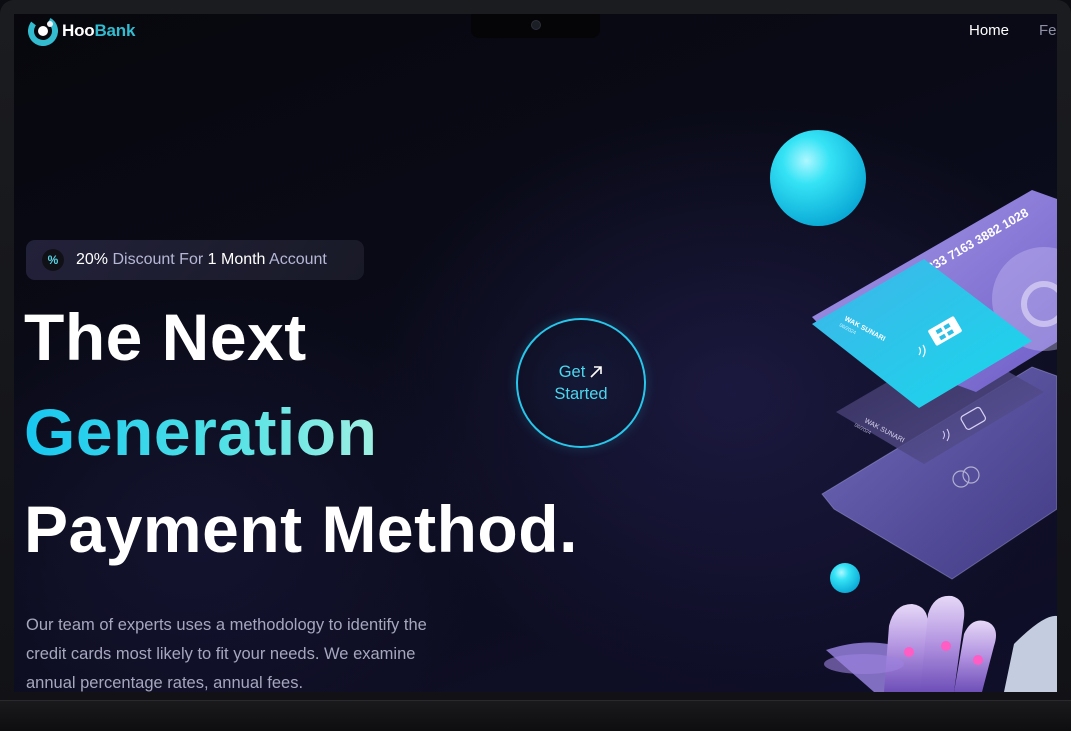 The image size is (1071, 731). Describe the element at coordinates (158, 259) in the screenshot. I see `discount-for-label: Discount For` at that location.